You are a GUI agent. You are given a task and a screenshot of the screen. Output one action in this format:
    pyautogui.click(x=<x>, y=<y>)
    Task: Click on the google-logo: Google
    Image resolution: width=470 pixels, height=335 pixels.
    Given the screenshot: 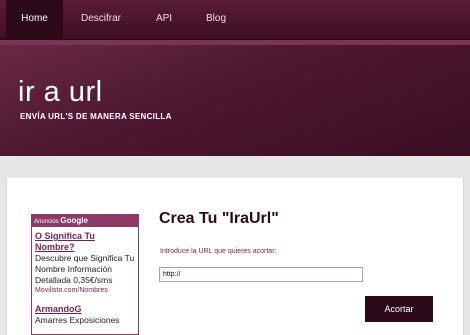 What is the action you would take?
    pyautogui.click(x=74, y=220)
    